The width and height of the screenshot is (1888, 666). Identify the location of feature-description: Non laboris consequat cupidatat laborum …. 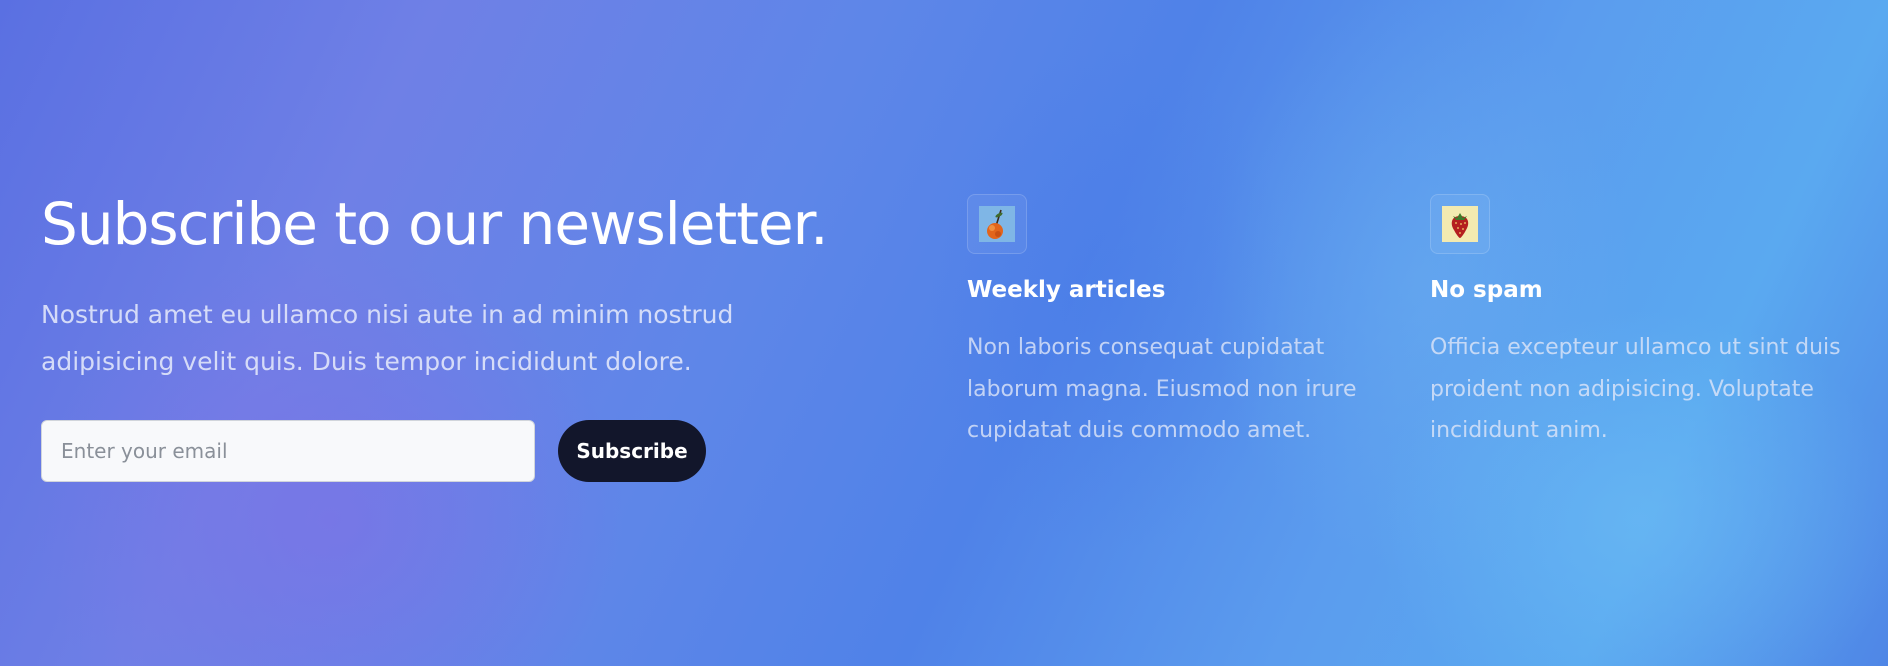
(1162, 389).